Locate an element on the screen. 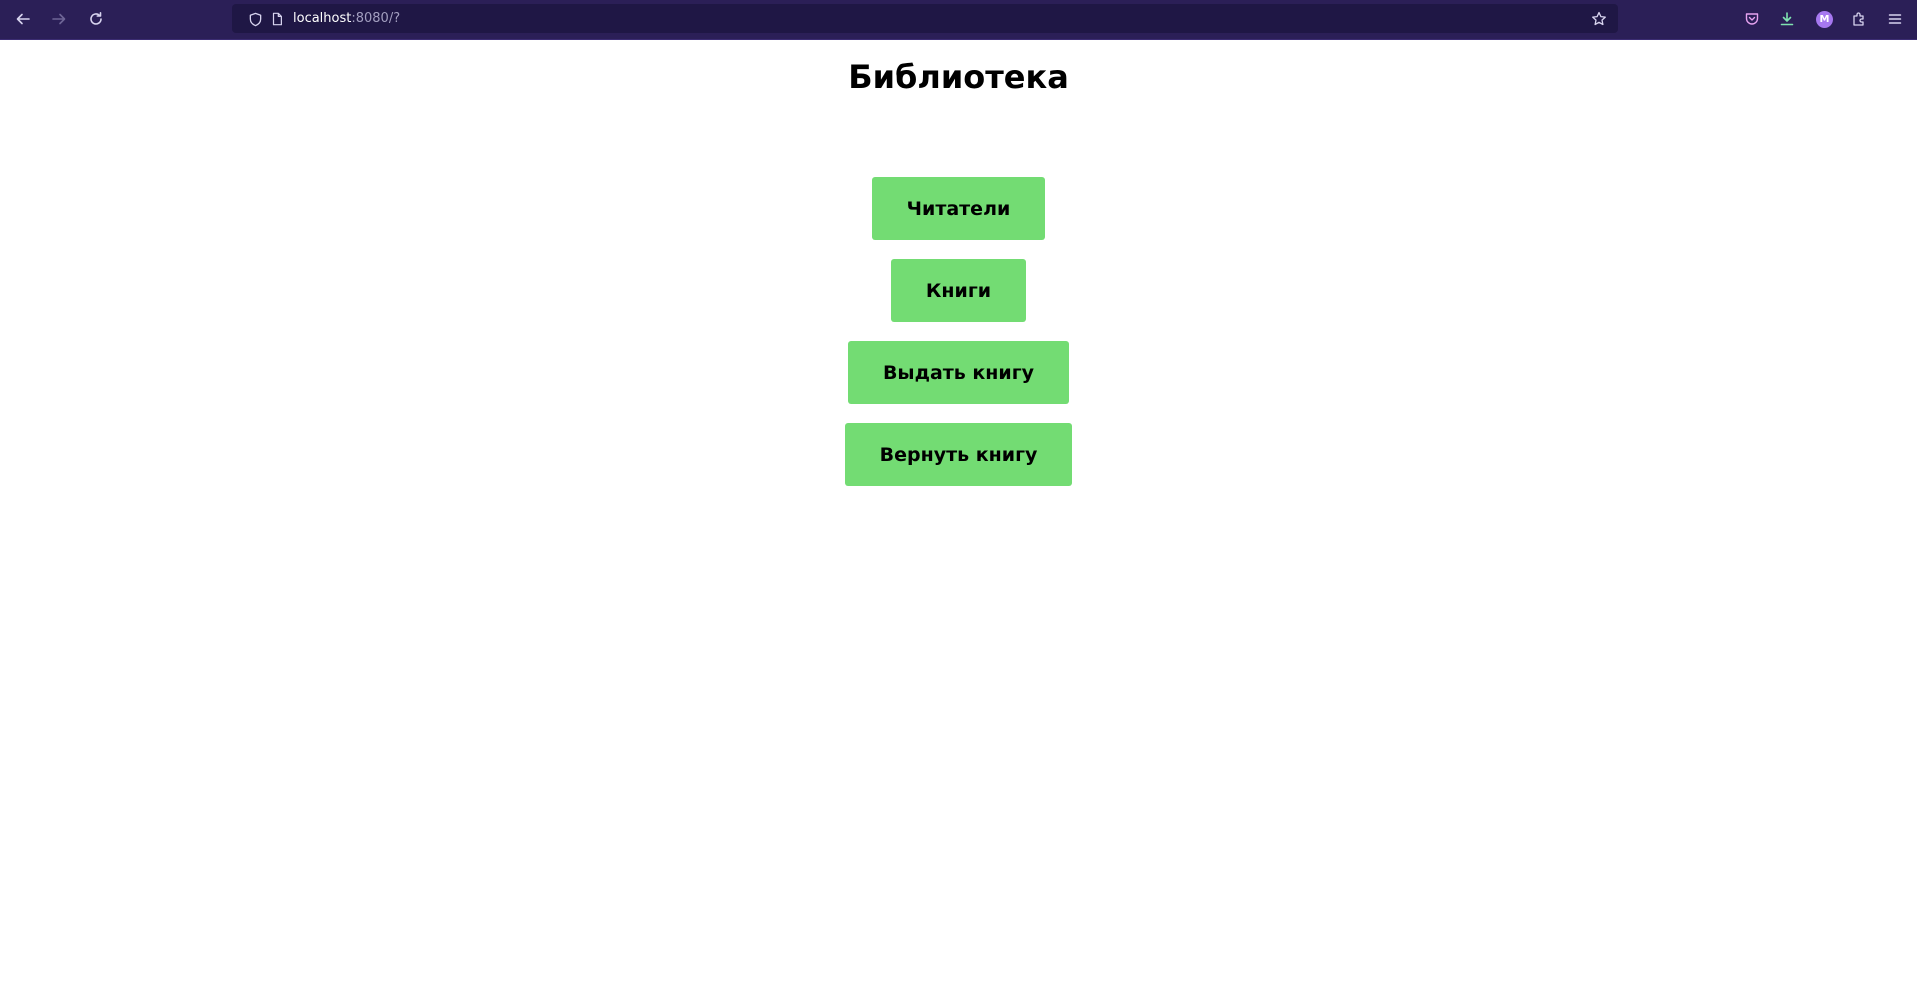 The height and width of the screenshot is (1007, 1917). download-icon is located at coordinates (1787, 19).